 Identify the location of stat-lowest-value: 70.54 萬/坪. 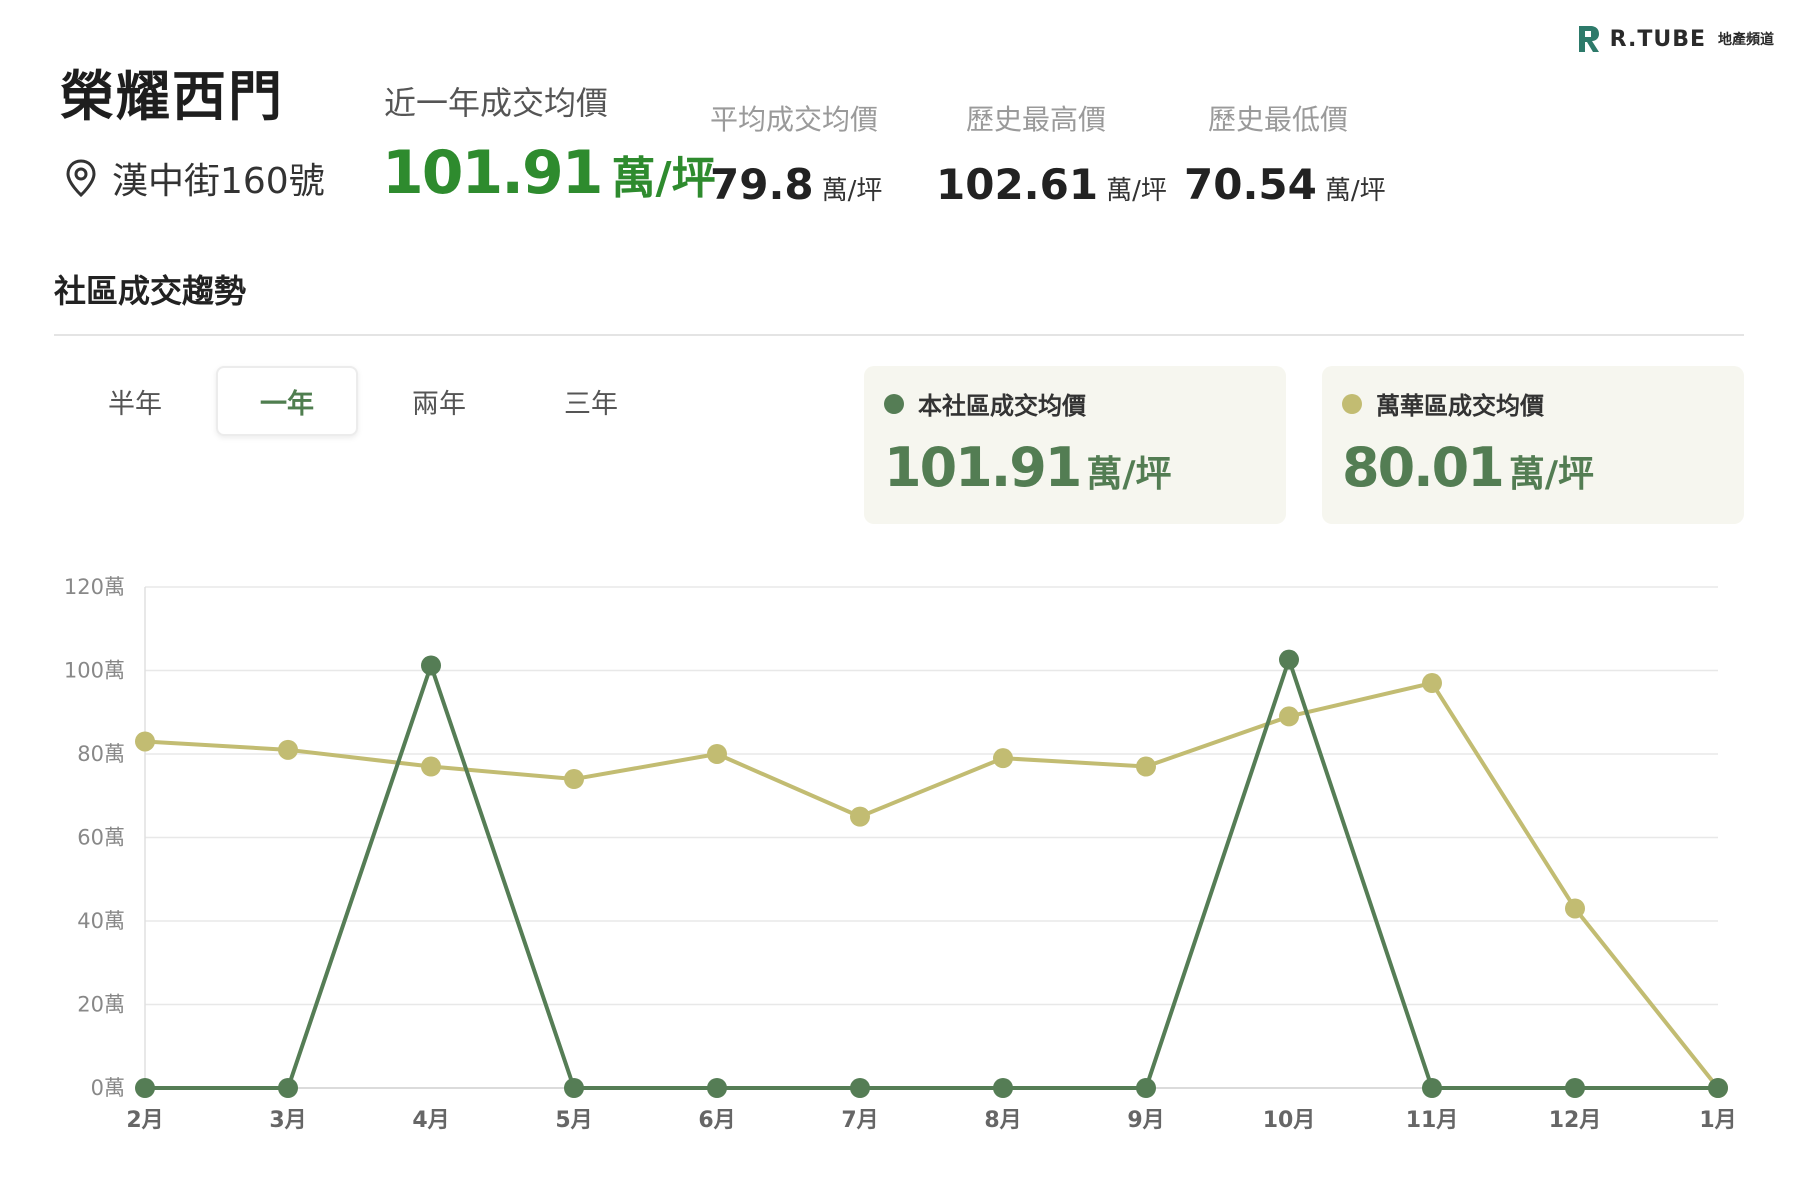
(1285, 184).